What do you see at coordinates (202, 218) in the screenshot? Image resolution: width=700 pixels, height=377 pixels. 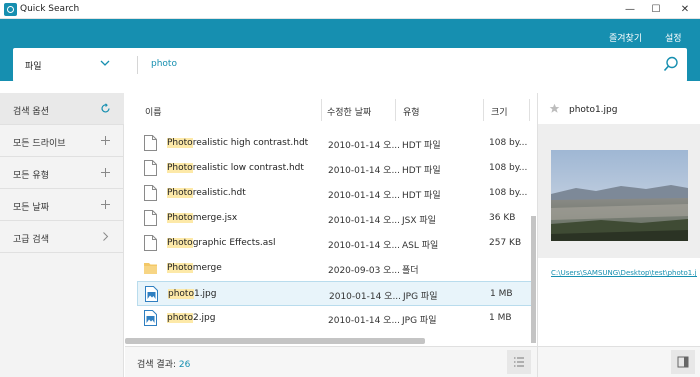 I see `file-name: Photomerge.jsx` at bounding box center [202, 218].